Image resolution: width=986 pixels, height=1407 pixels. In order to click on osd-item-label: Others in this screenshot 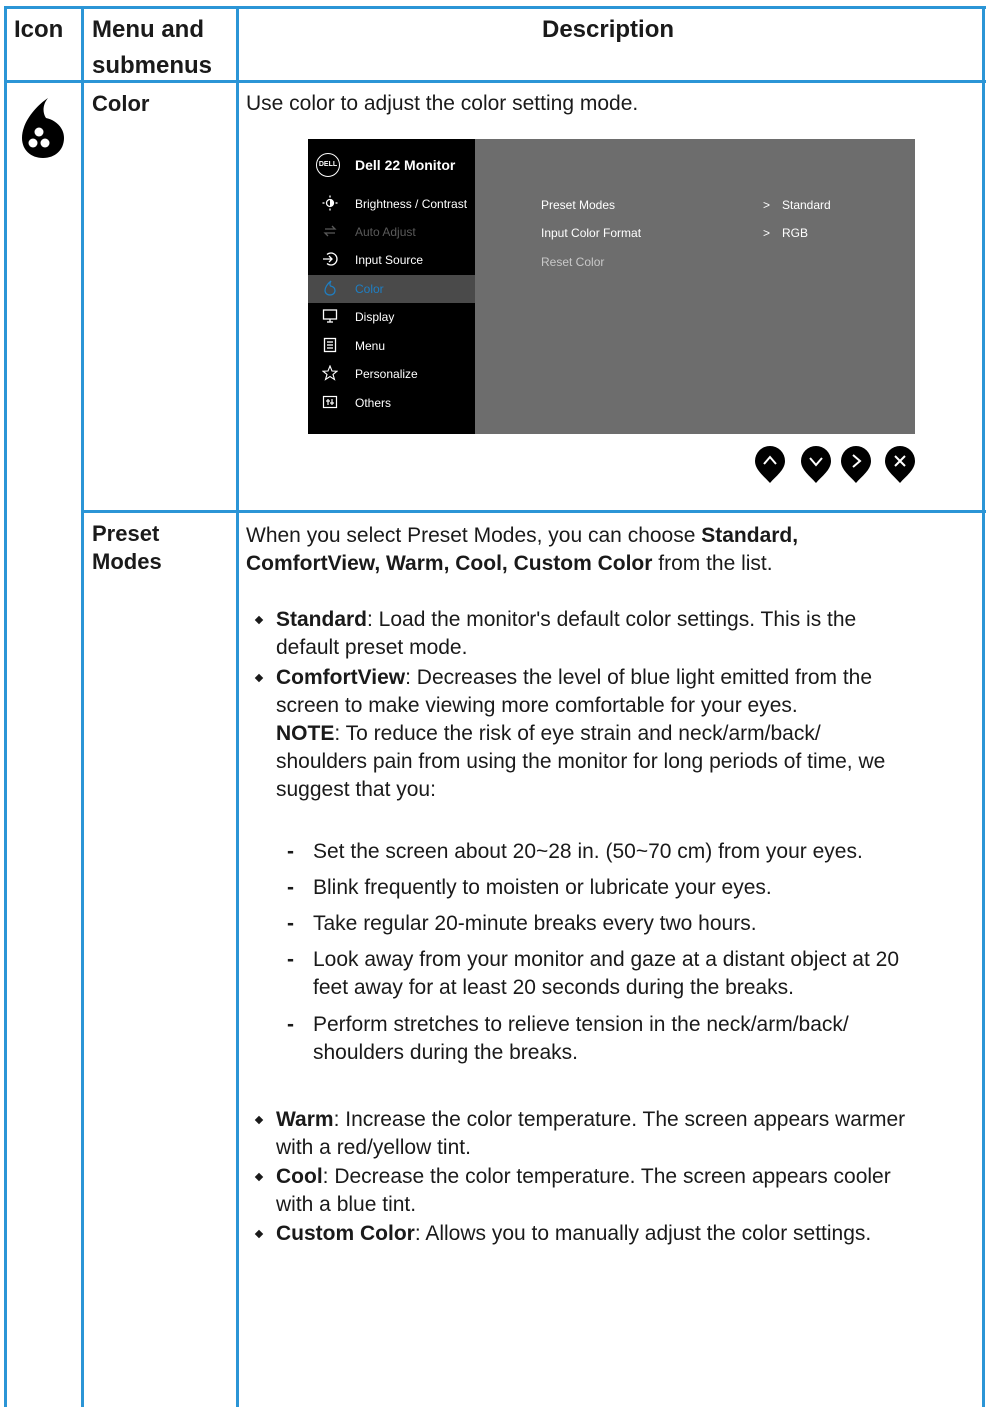, I will do `click(373, 403)`.